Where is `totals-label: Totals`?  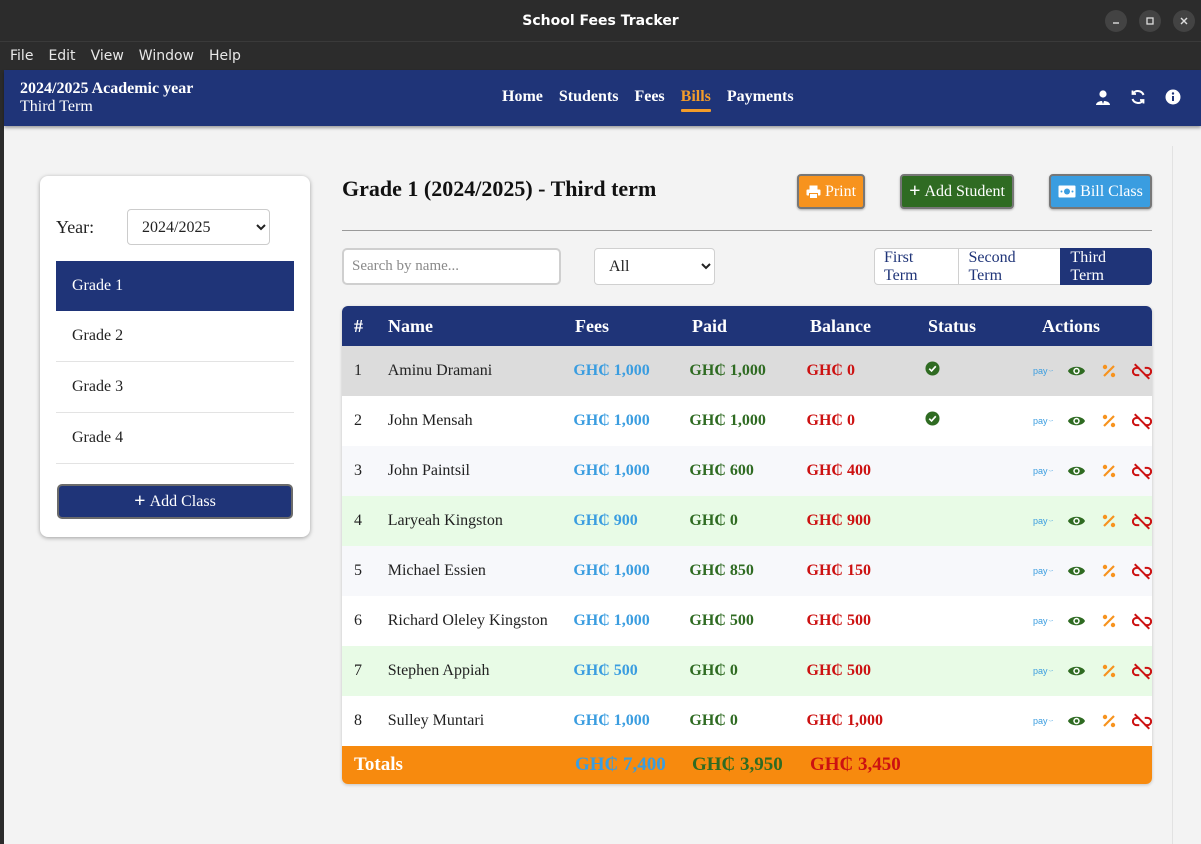
totals-label: Totals is located at coordinates (378, 764).